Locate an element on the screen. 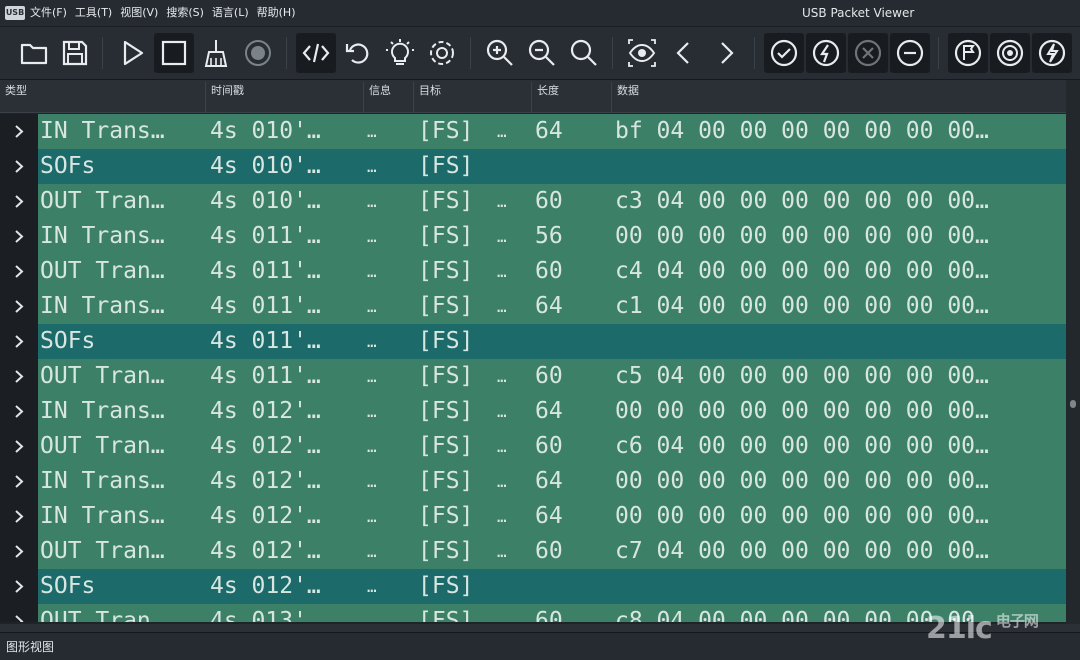  zoom-fit-icon is located at coordinates (584, 53).